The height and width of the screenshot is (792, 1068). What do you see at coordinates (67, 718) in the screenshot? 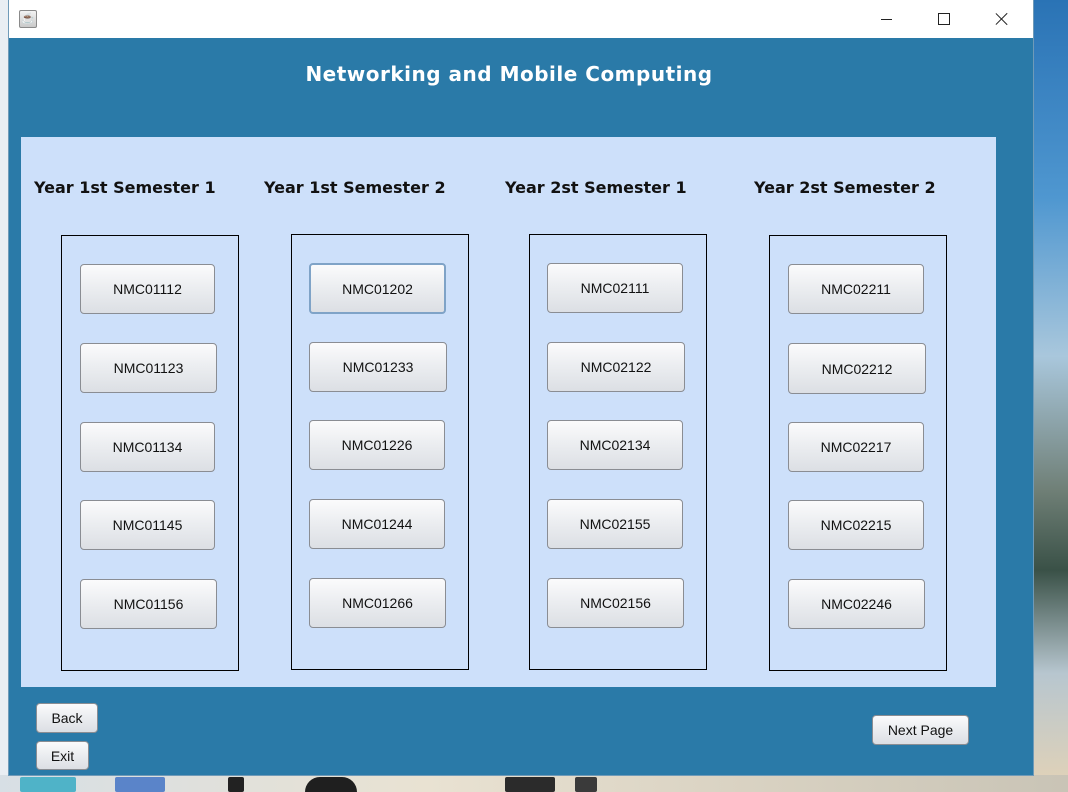
I see `back-button: Back` at bounding box center [67, 718].